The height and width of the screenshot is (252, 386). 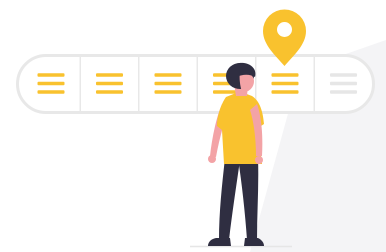 I want to click on step-segment-6-inactive, so click(x=343, y=83).